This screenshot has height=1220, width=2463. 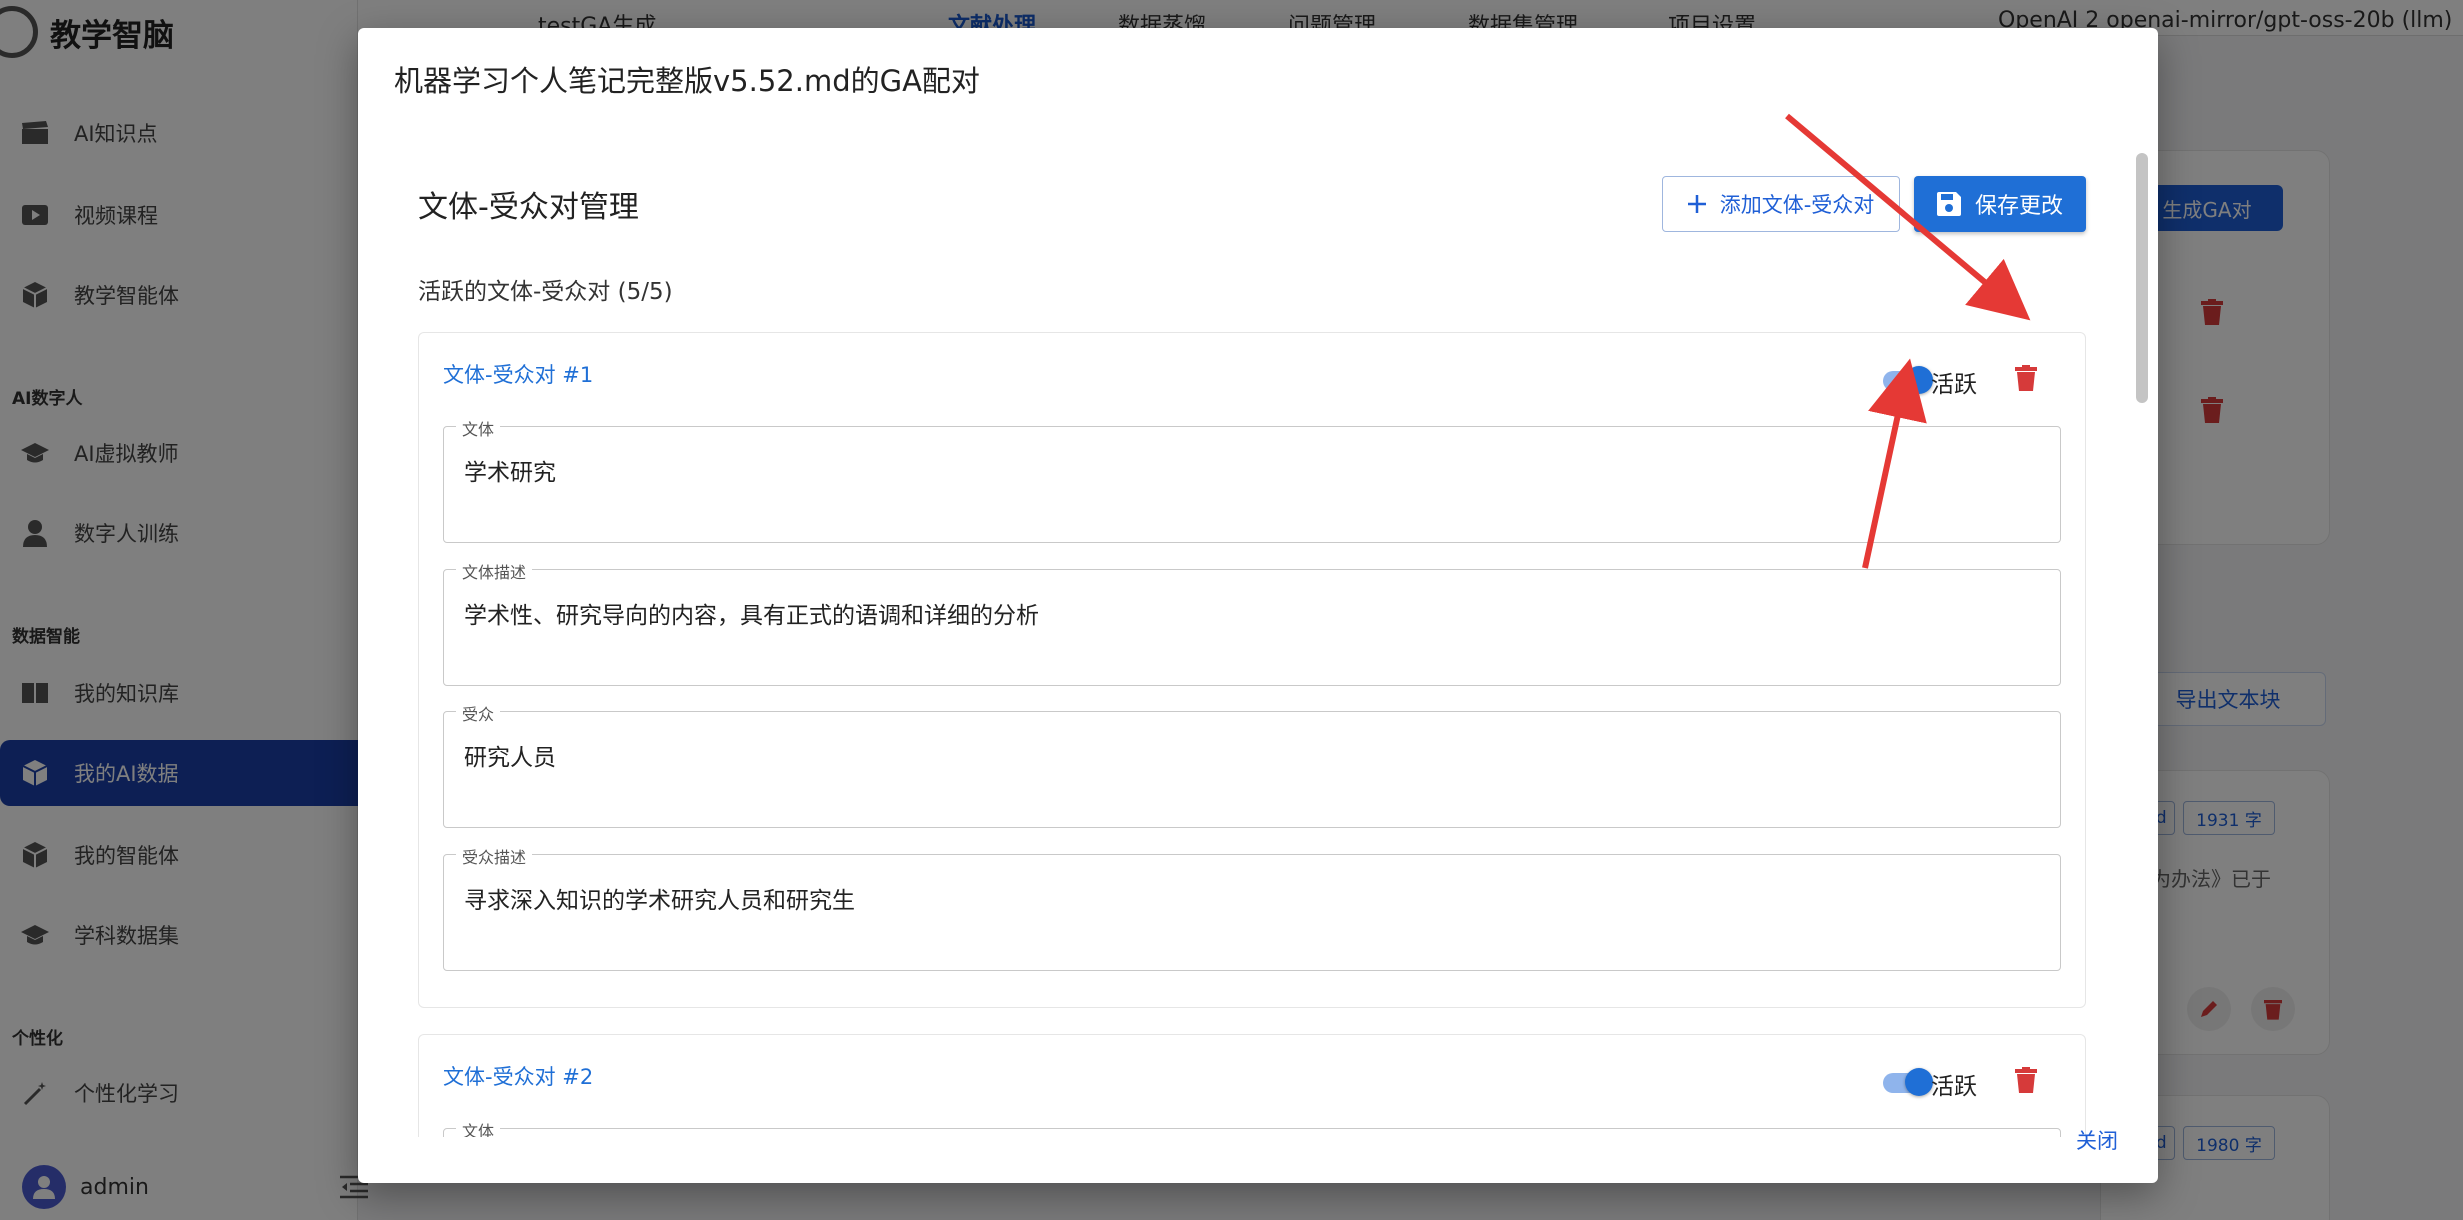 What do you see at coordinates (1252, 1127) in the screenshot?
I see `genre-field: 文体` at bounding box center [1252, 1127].